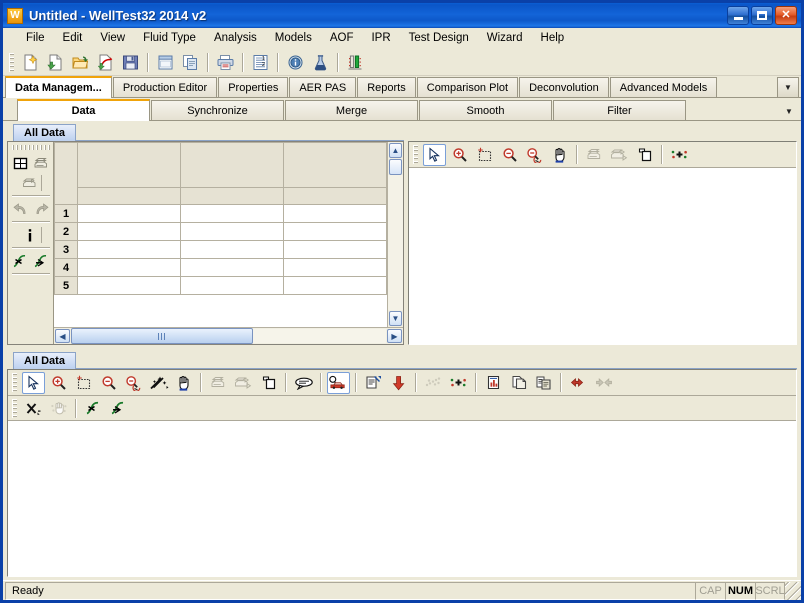 The height and width of the screenshot is (603, 804). Describe the element at coordinates (217, 110) in the screenshot. I see `subtab-synchronize: Synchronize` at that location.